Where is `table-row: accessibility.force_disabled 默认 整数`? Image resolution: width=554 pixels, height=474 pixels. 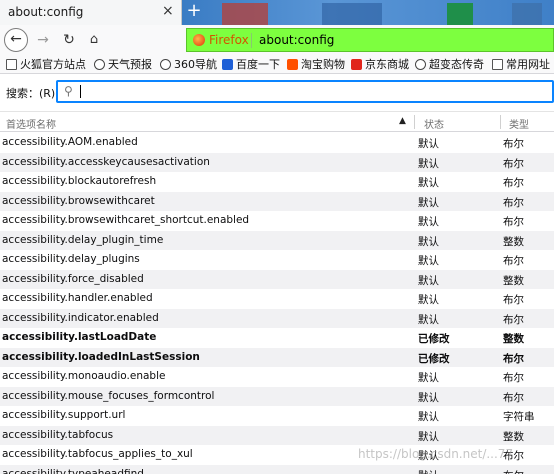 table-row: accessibility.force_disabled 默认 整数 is located at coordinates (277, 279).